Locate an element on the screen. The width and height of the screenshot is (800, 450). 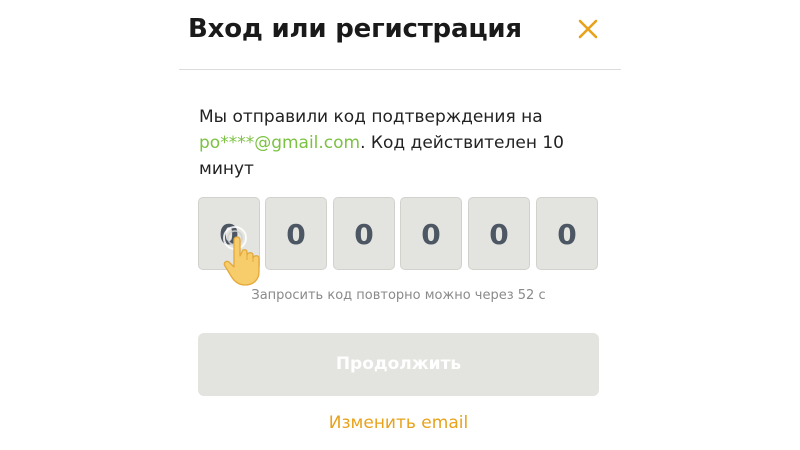
code-digit-5: 0 is located at coordinates (499, 233).